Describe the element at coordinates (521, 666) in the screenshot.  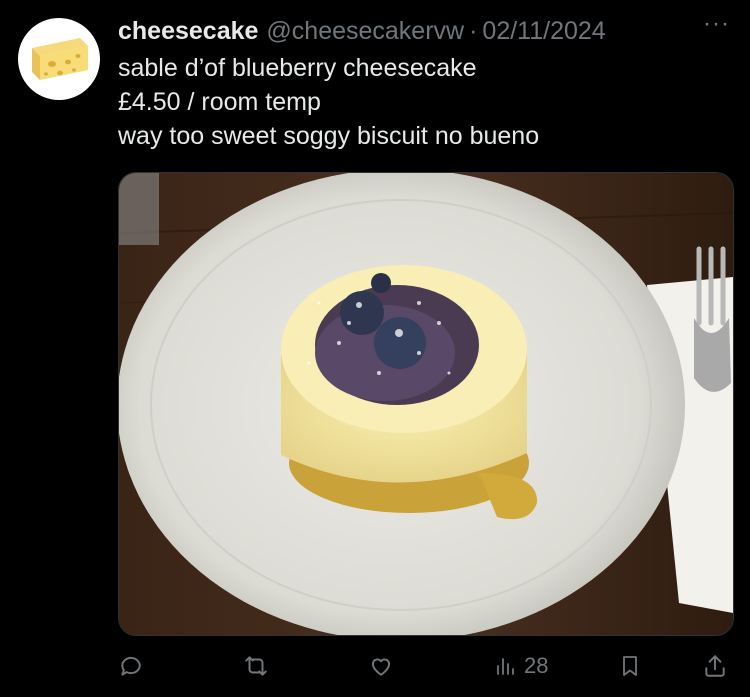
I see `views-button: 28` at that location.